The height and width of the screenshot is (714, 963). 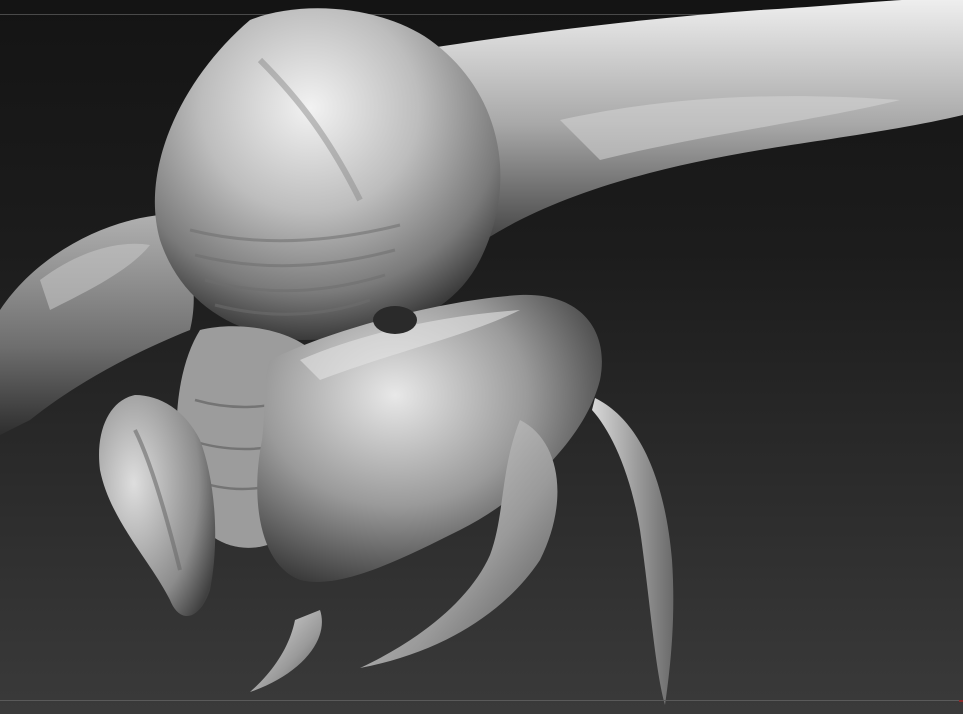 I want to click on eye-socket, so click(x=395, y=320).